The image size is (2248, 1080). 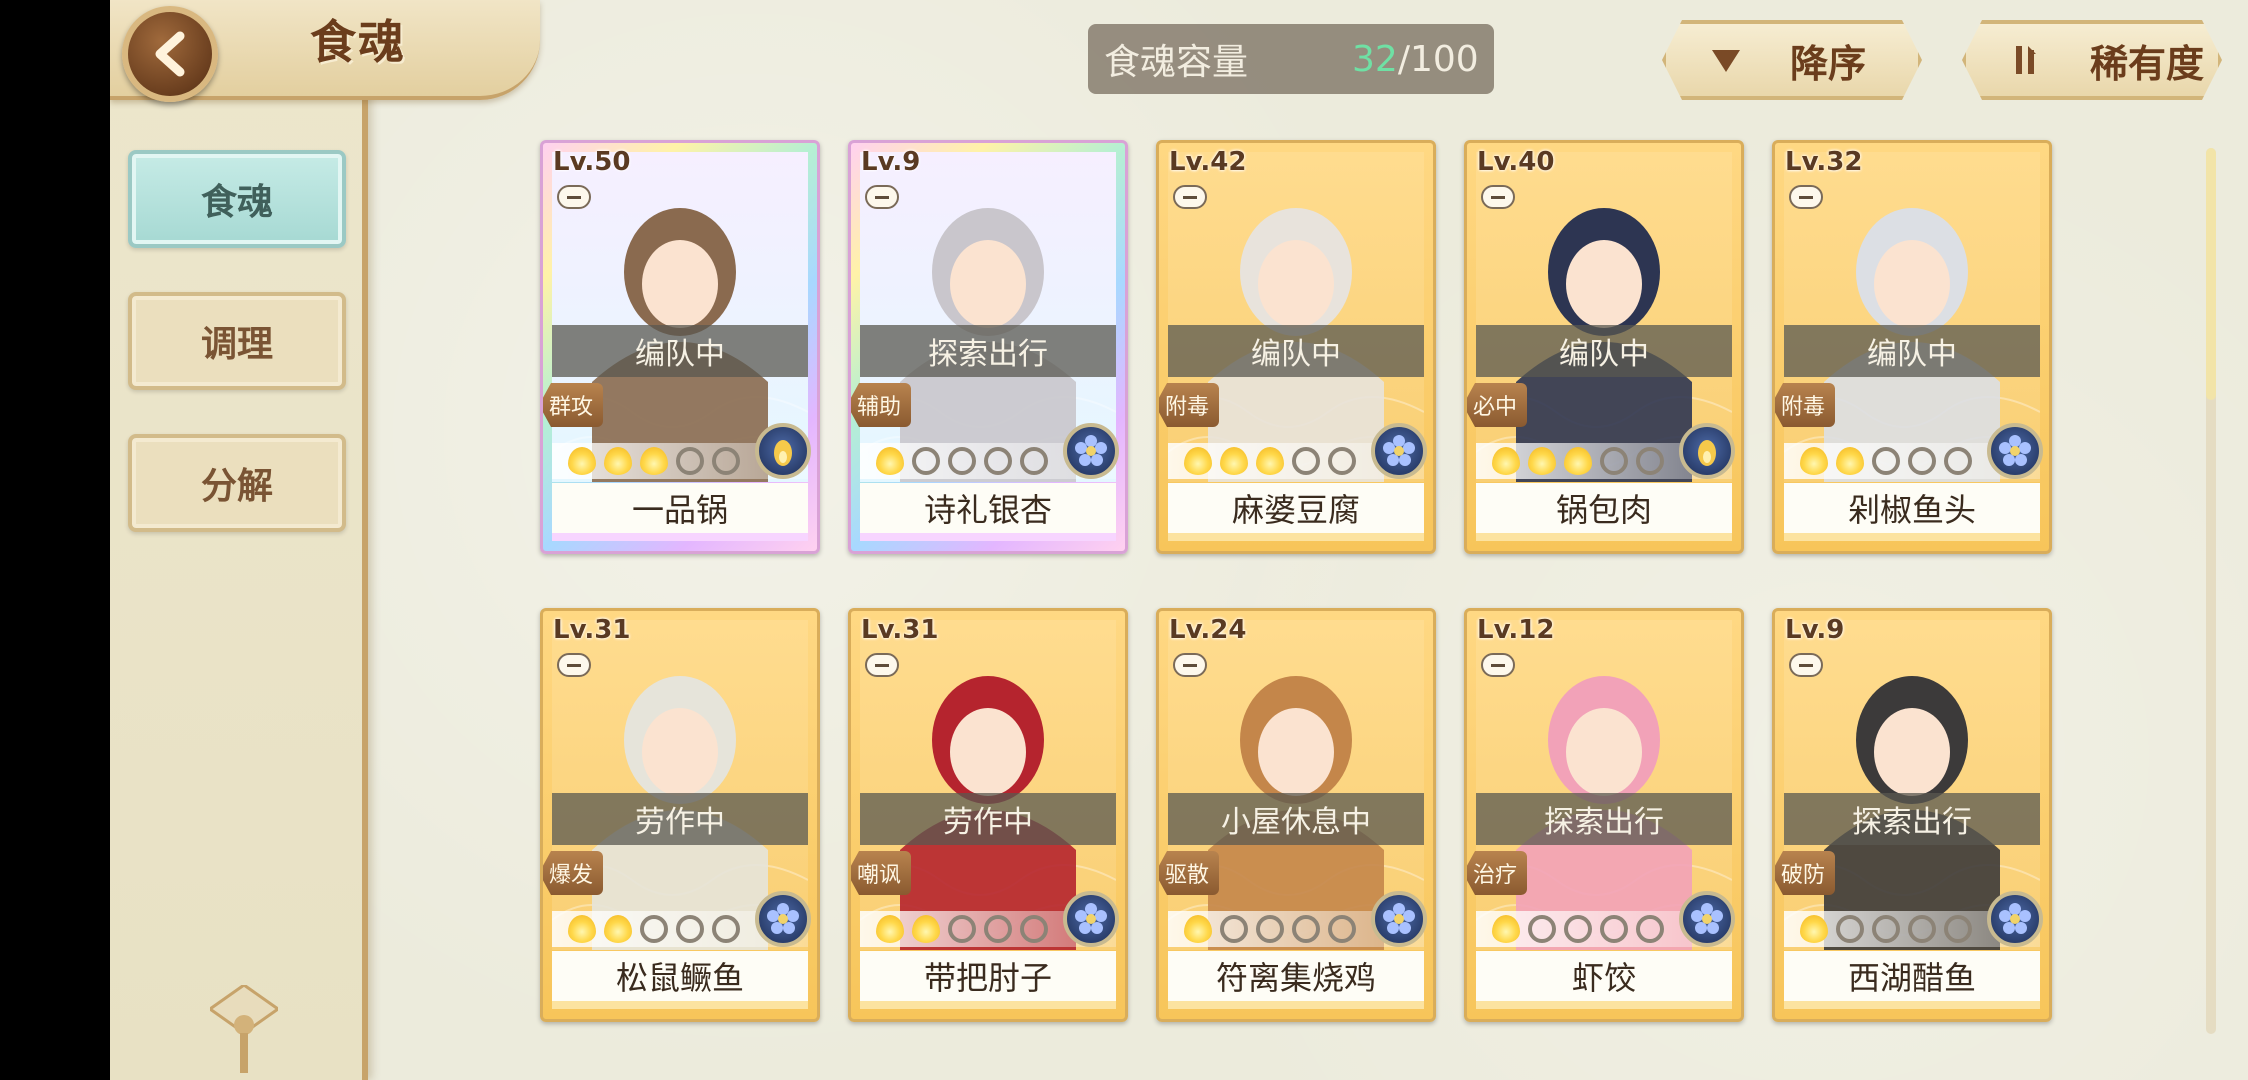 I want to click on chevron-left-icon, so click(x=170, y=54).